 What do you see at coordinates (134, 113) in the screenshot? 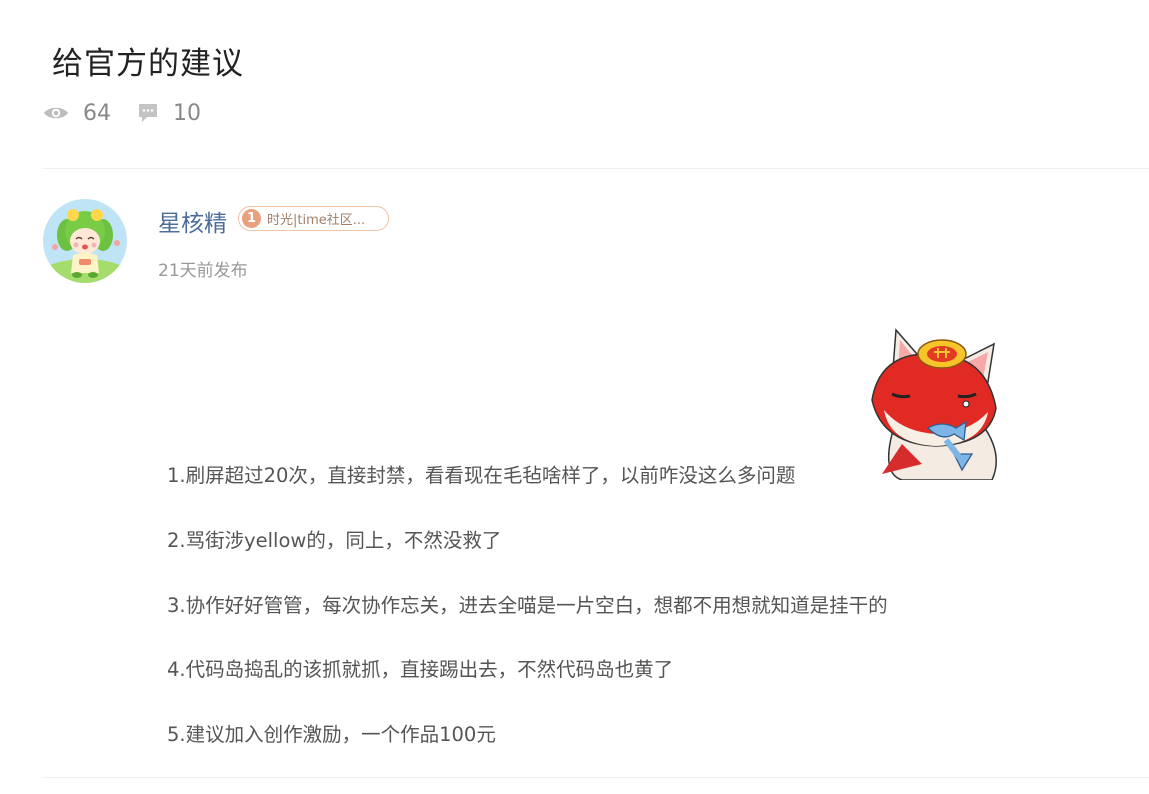
I see `post-stats: 64 10` at bounding box center [134, 113].